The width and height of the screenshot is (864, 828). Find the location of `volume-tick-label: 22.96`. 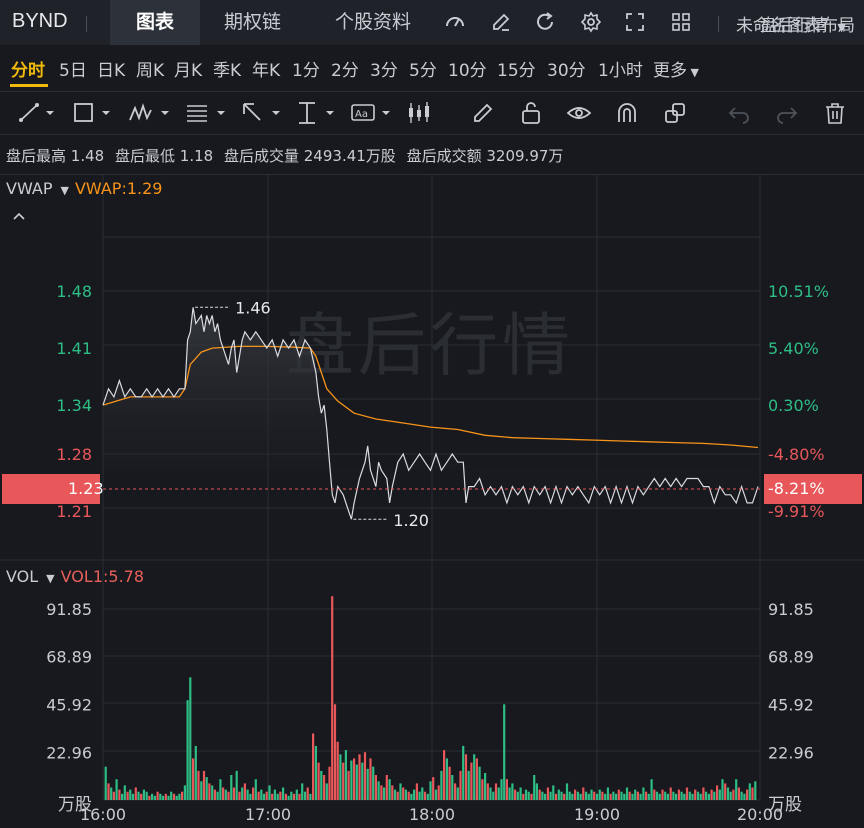

volume-tick-label: 22.96 is located at coordinates (791, 752).